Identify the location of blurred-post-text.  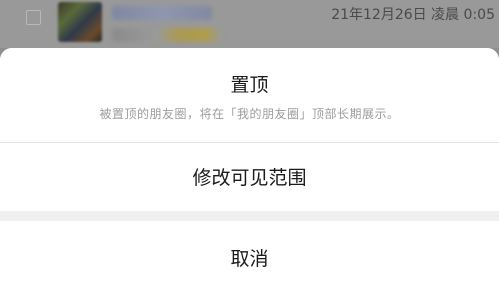
(167, 35).